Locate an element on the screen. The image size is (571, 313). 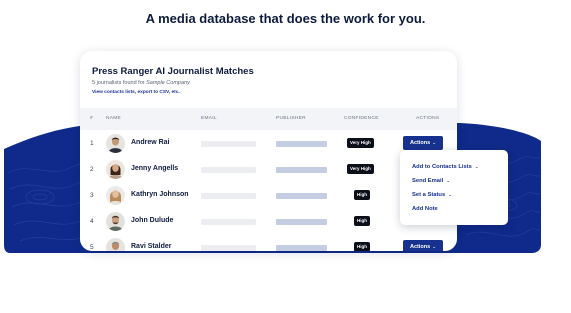
menu-item-set-a-status: Set a Status ⌄ is located at coordinates (432, 195).